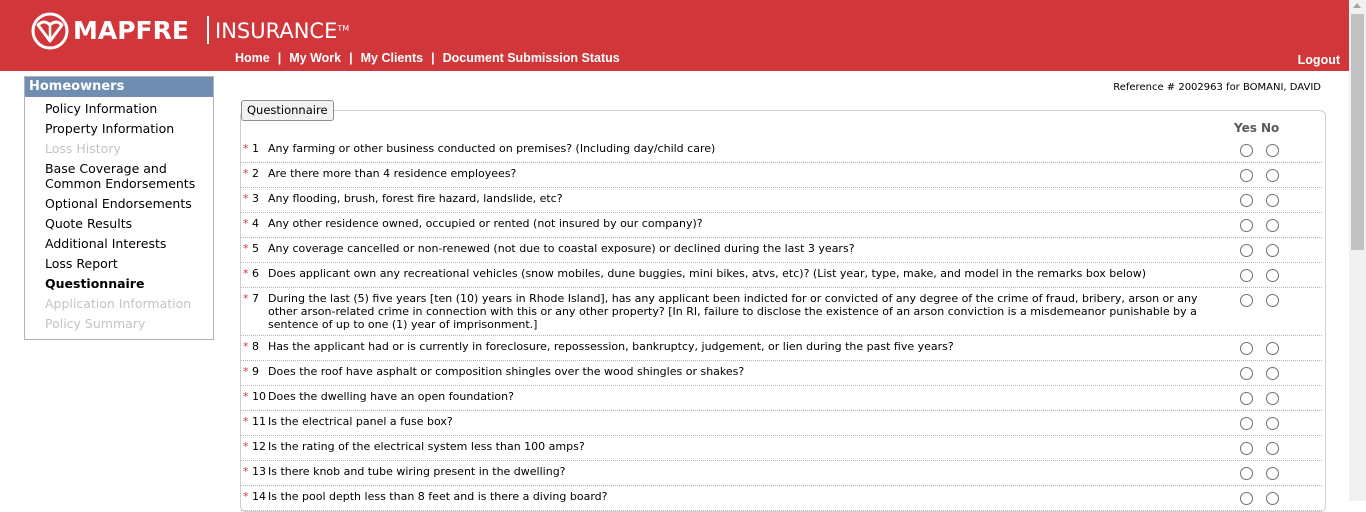 The height and width of the screenshot is (512, 1366). I want to click on question-number-label: 8, so click(253, 346).